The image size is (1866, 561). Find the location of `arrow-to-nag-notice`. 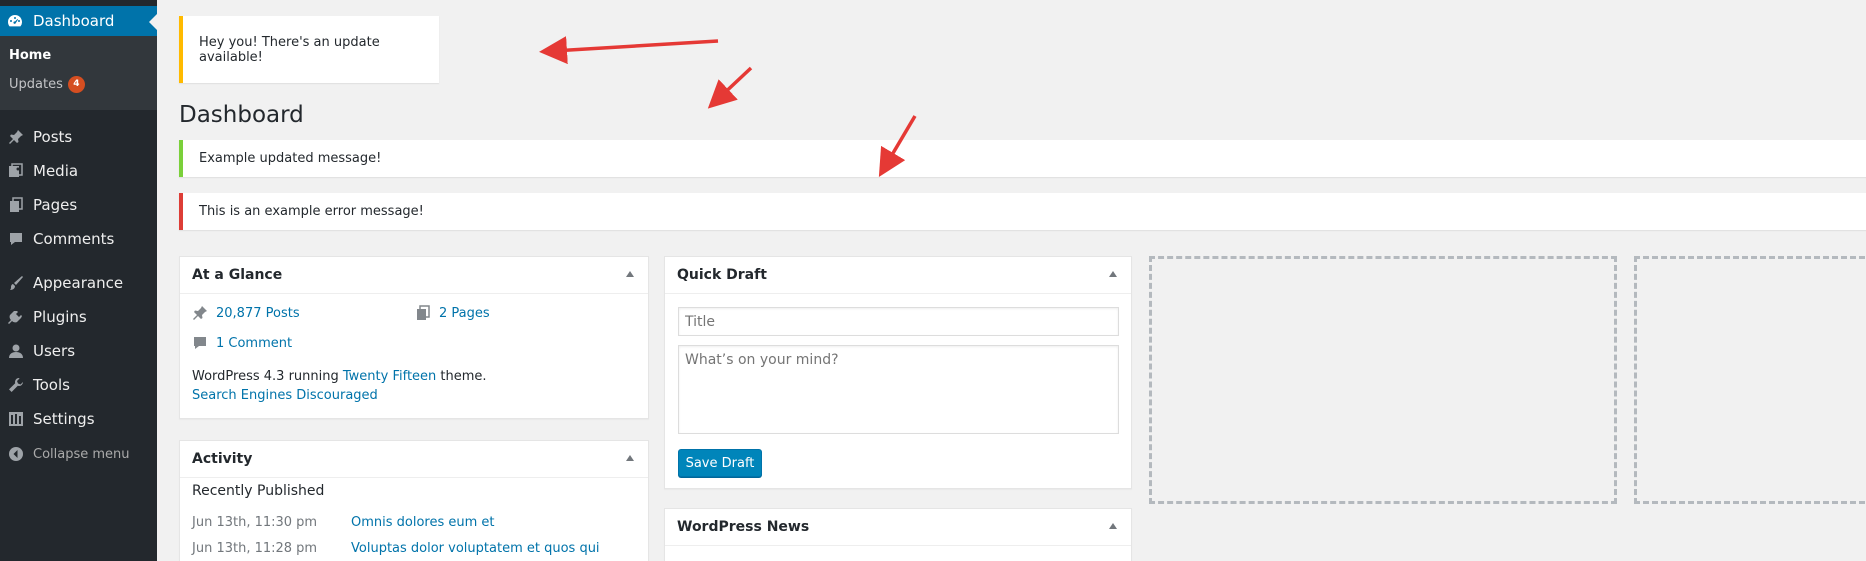

arrow-to-nag-notice is located at coordinates (629, 50).